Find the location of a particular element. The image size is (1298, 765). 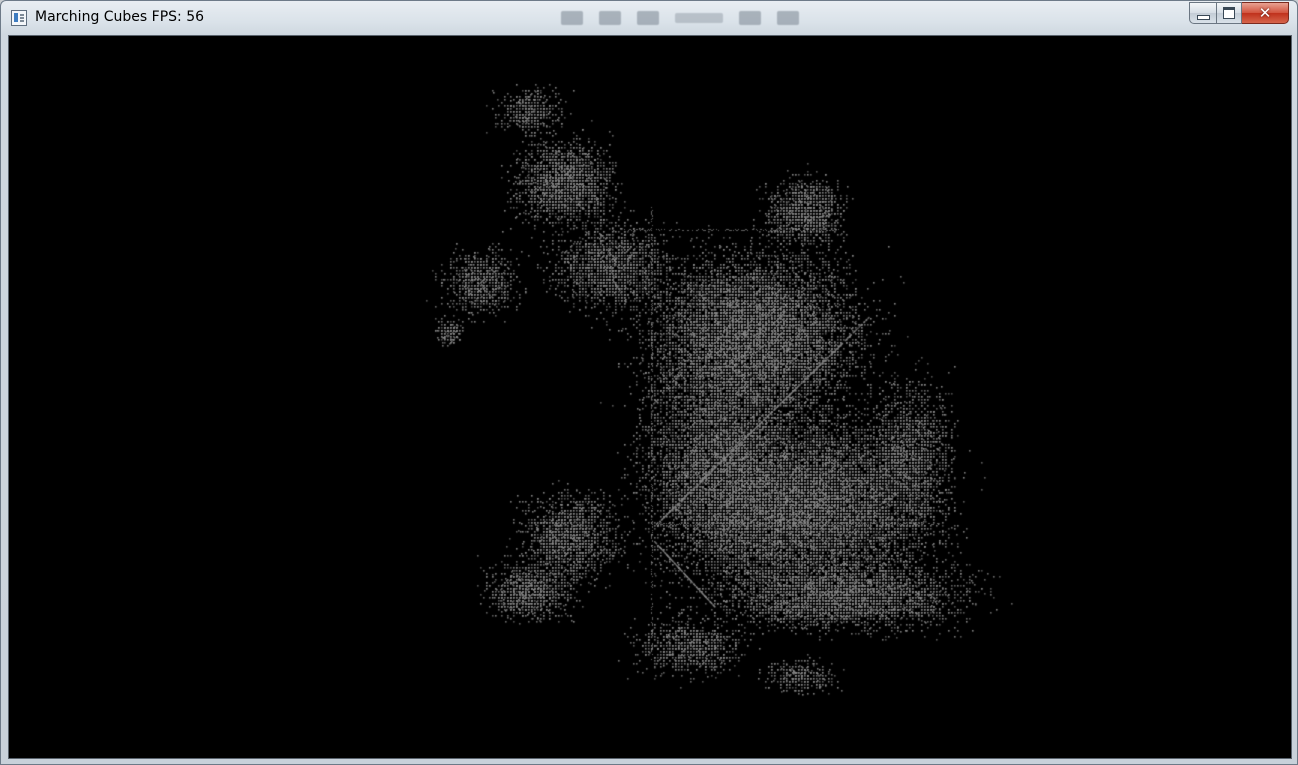

maximize-button is located at coordinates (1229, 13).